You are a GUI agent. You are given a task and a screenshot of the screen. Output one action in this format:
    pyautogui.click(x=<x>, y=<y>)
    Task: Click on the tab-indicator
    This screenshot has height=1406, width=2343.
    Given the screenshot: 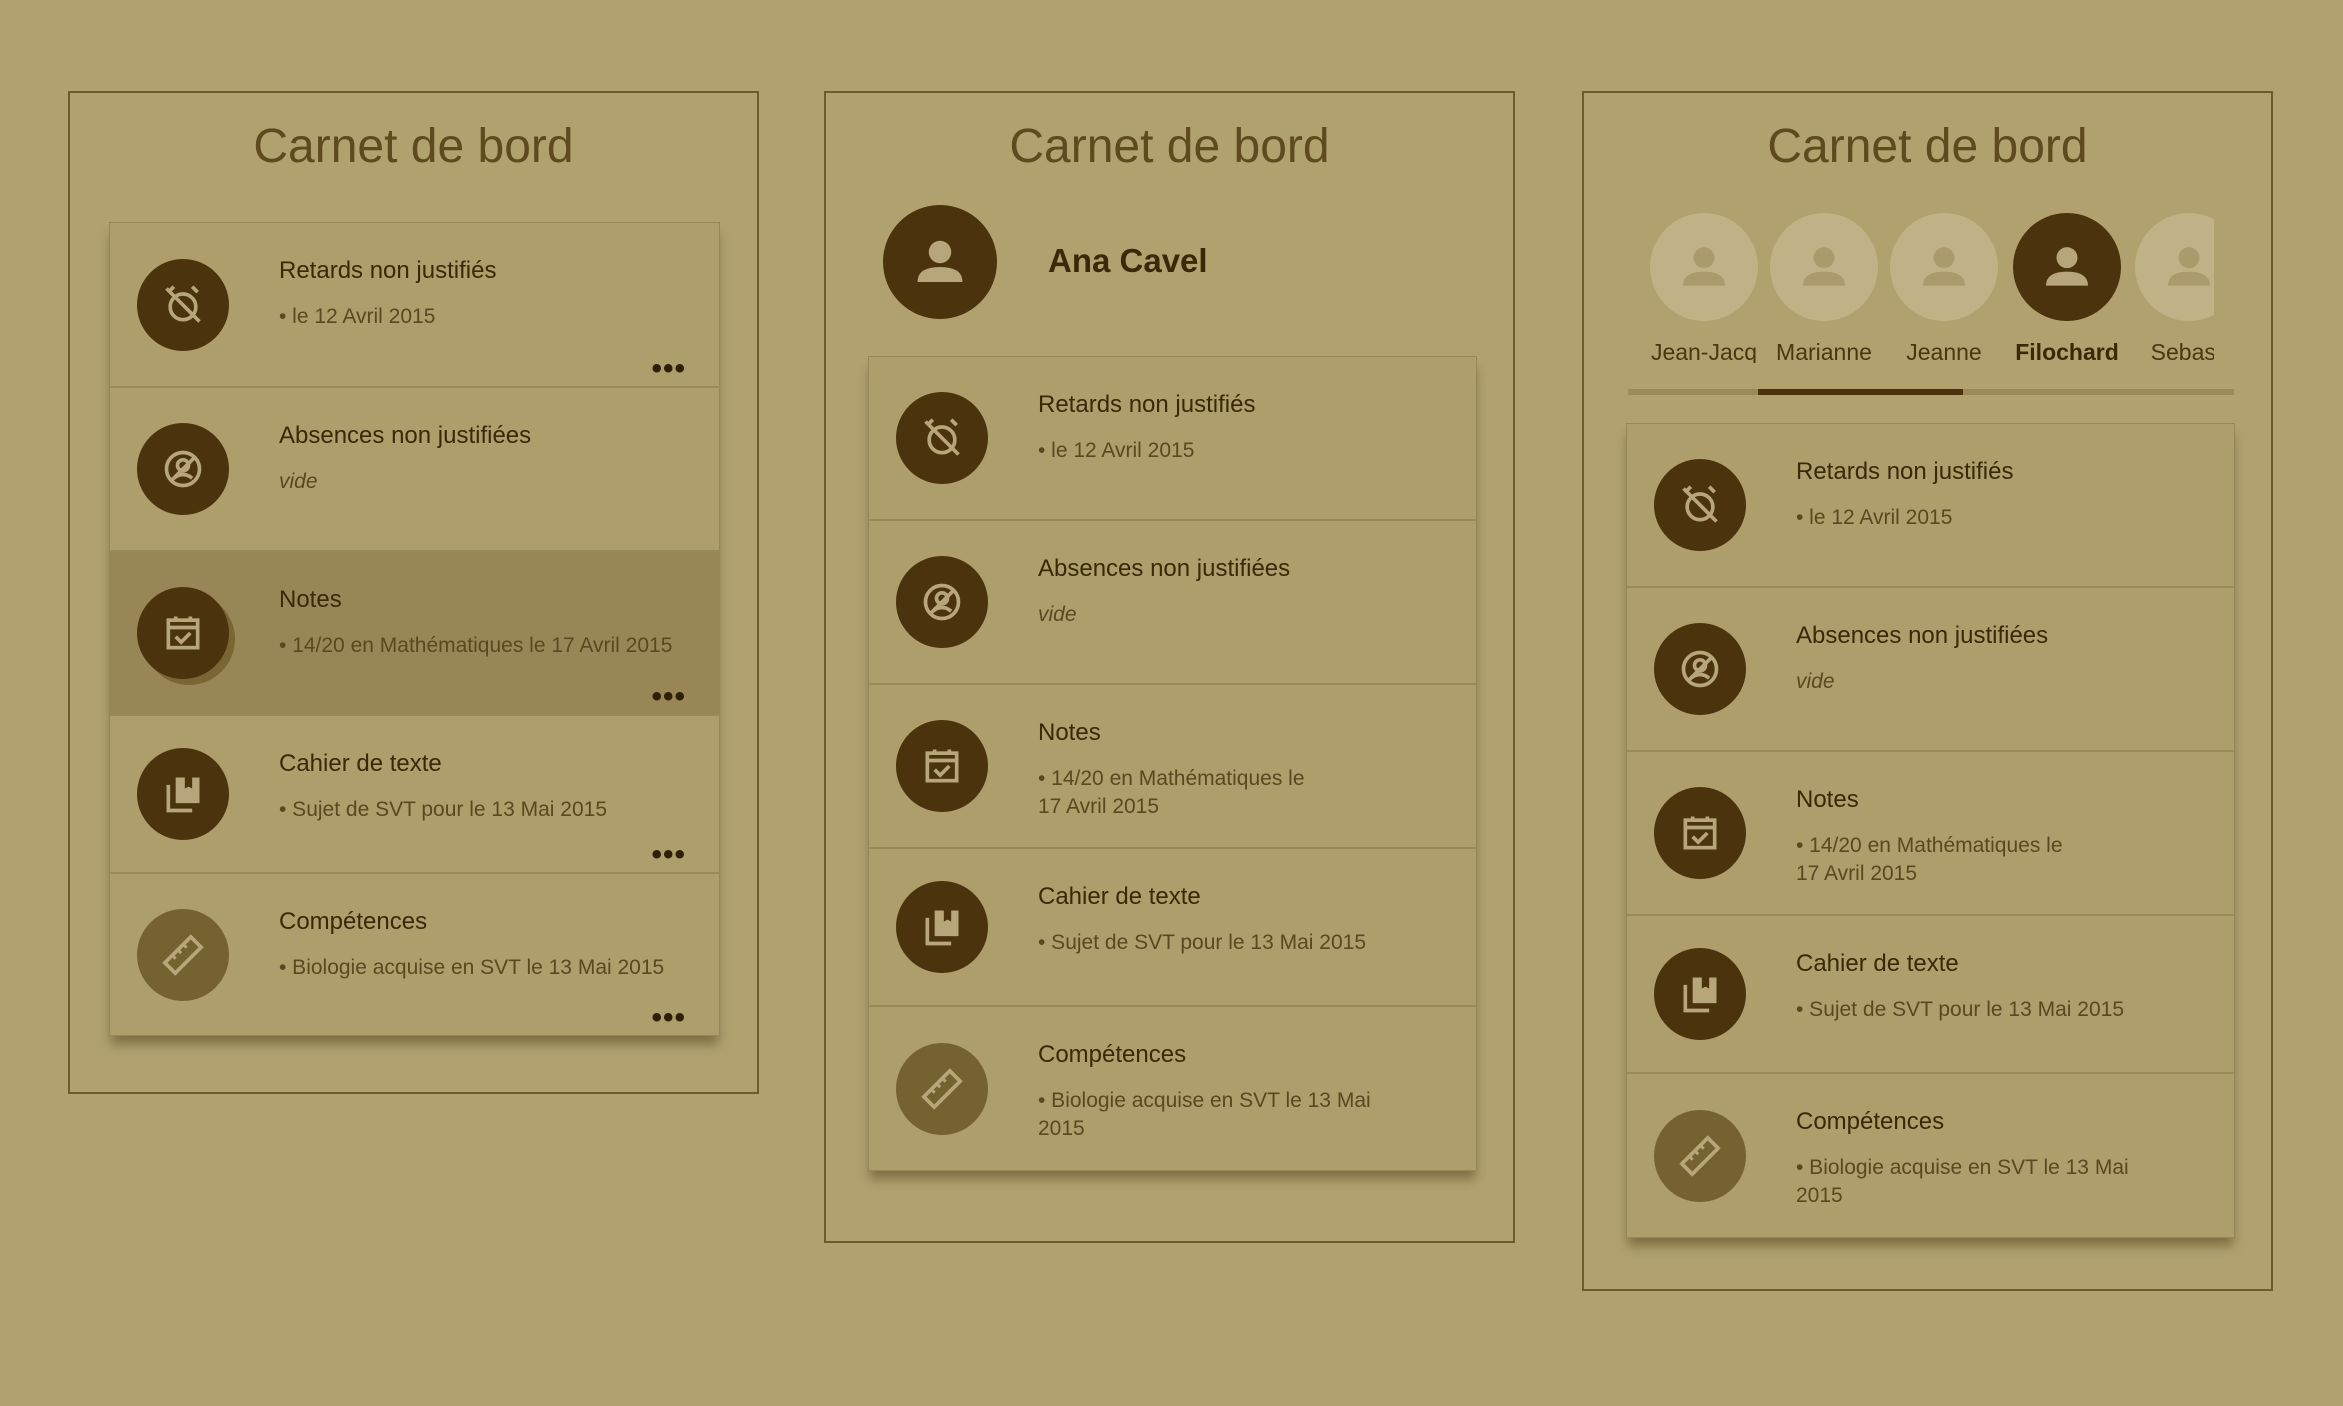 What is the action you would take?
    pyautogui.click(x=1860, y=392)
    